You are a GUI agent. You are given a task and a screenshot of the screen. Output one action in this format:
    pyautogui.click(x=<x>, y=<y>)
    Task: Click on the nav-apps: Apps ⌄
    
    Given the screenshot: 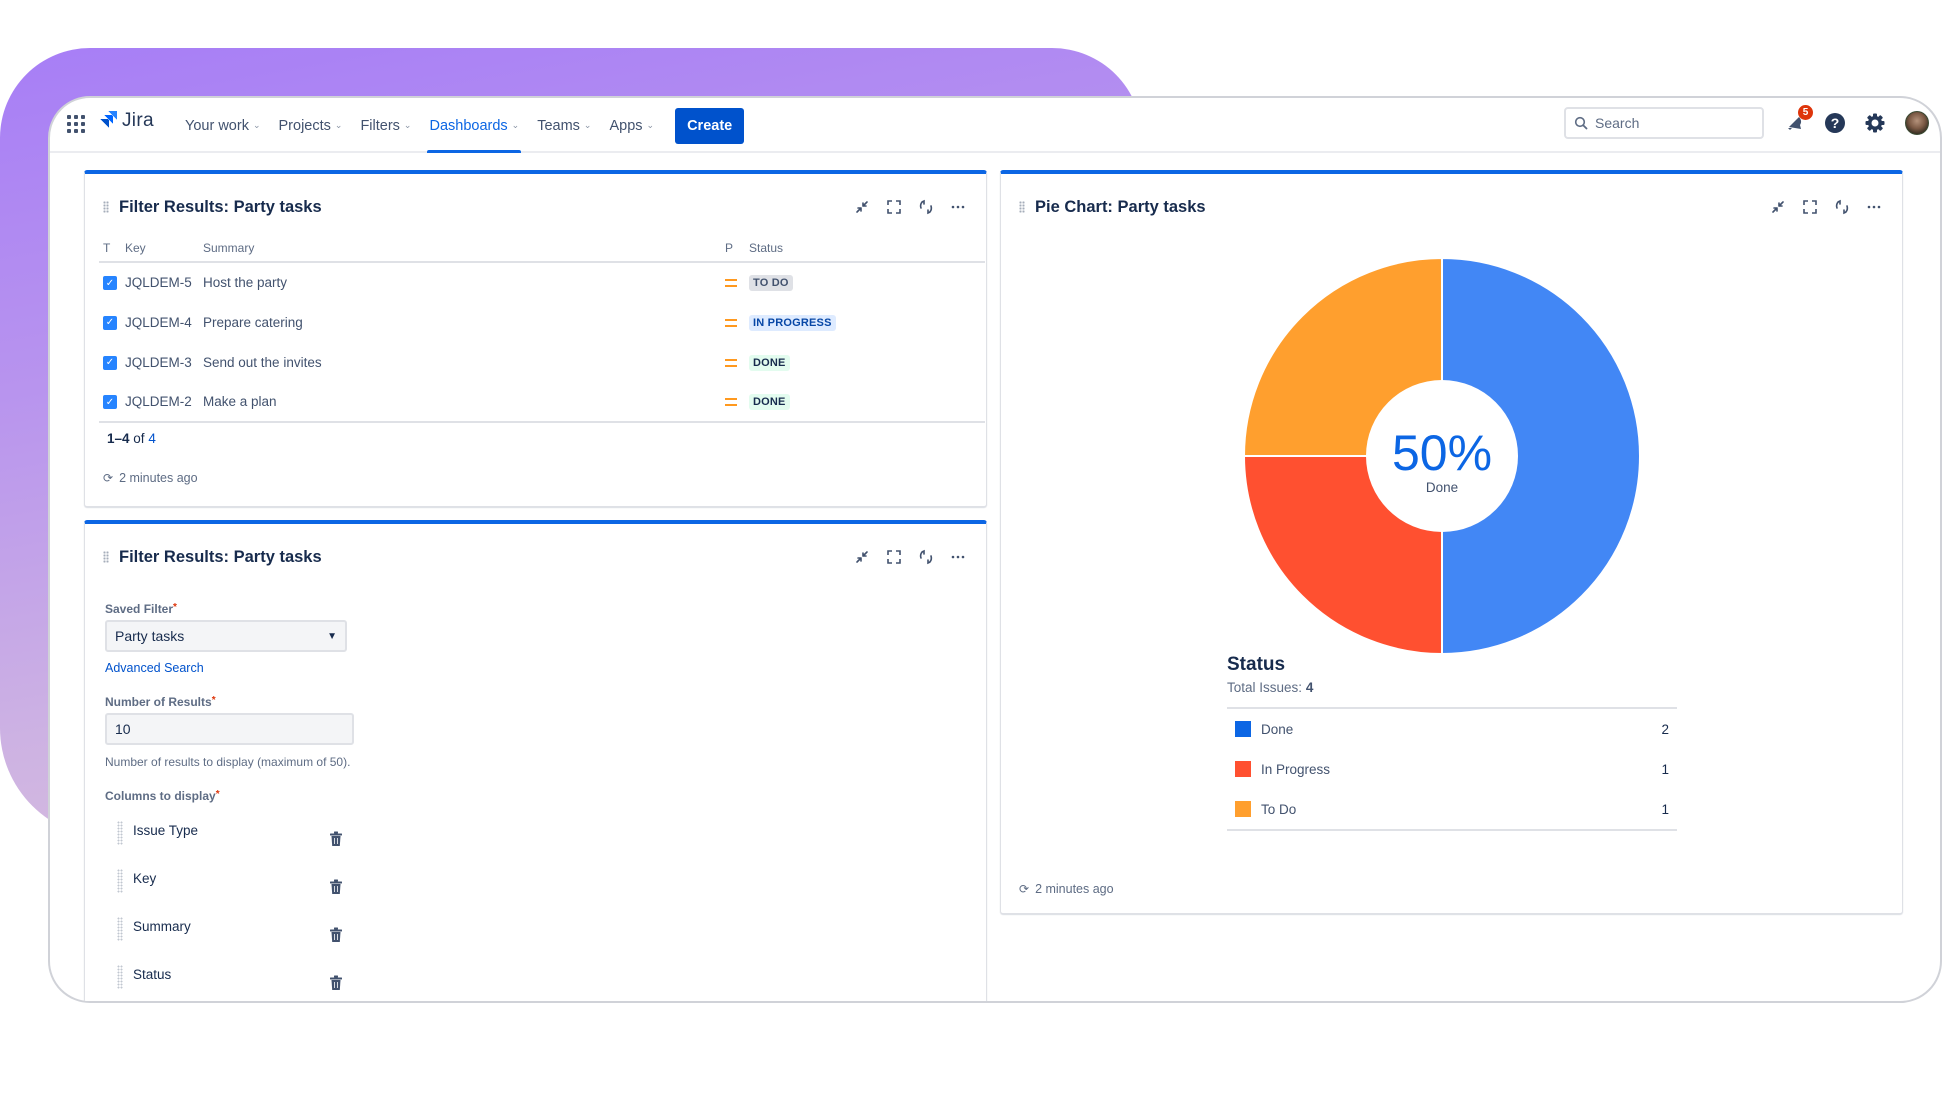 What is the action you would take?
    pyautogui.click(x=631, y=125)
    